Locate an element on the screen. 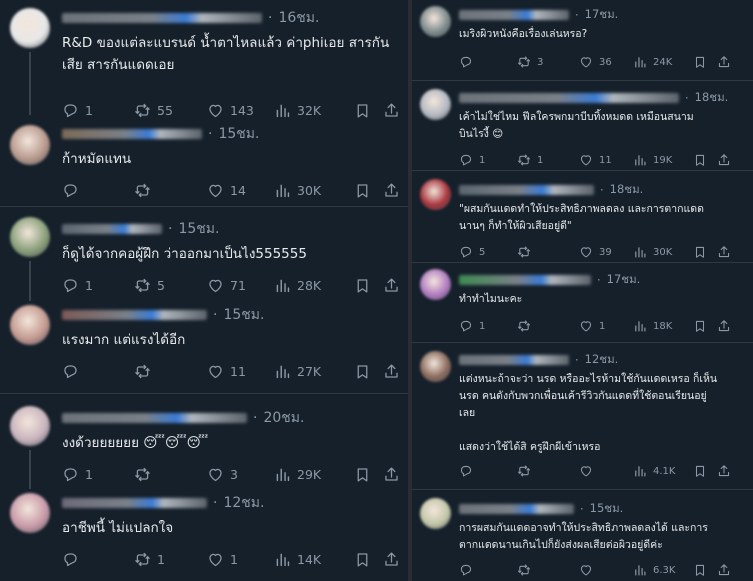 This screenshot has height=581, width=753. reply-tweet: · 12ชม. อาชีพนี้ ไม่แปลกใจ 1 1 14K is located at coordinates (204, 534).